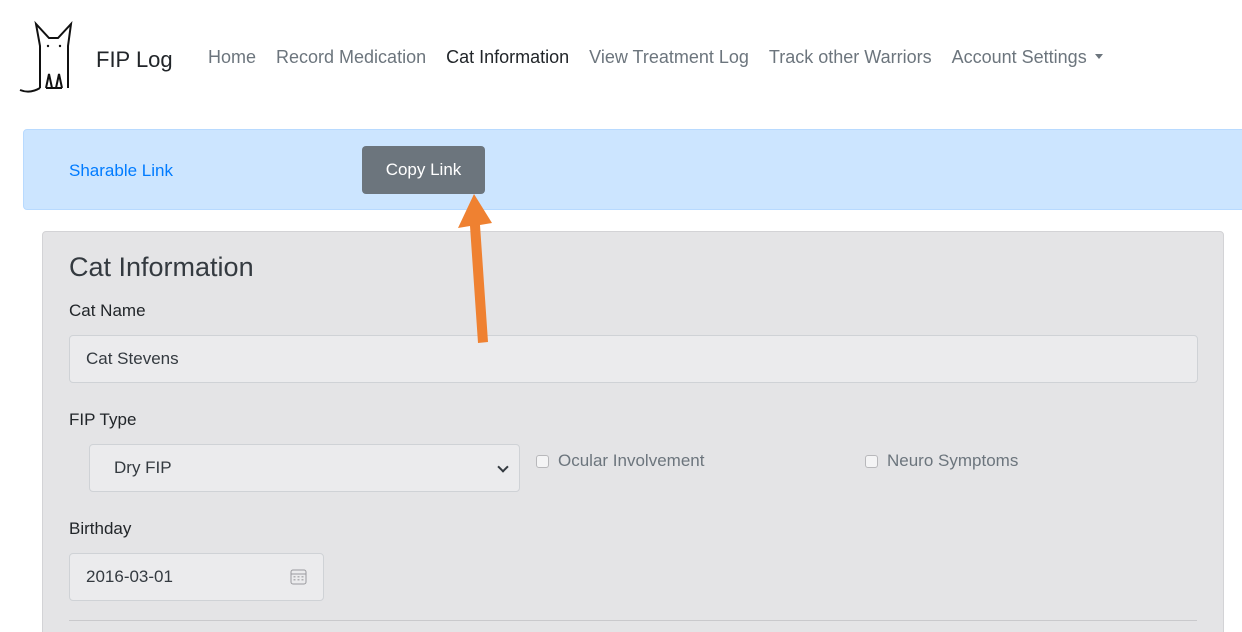 This screenshot has width=1242, height=632. What do you see at coordinates (953, 460) in the screenshot?
I see `neuro-symptoms-label: Neuro Symptoms` at bounding box center [953, 460].